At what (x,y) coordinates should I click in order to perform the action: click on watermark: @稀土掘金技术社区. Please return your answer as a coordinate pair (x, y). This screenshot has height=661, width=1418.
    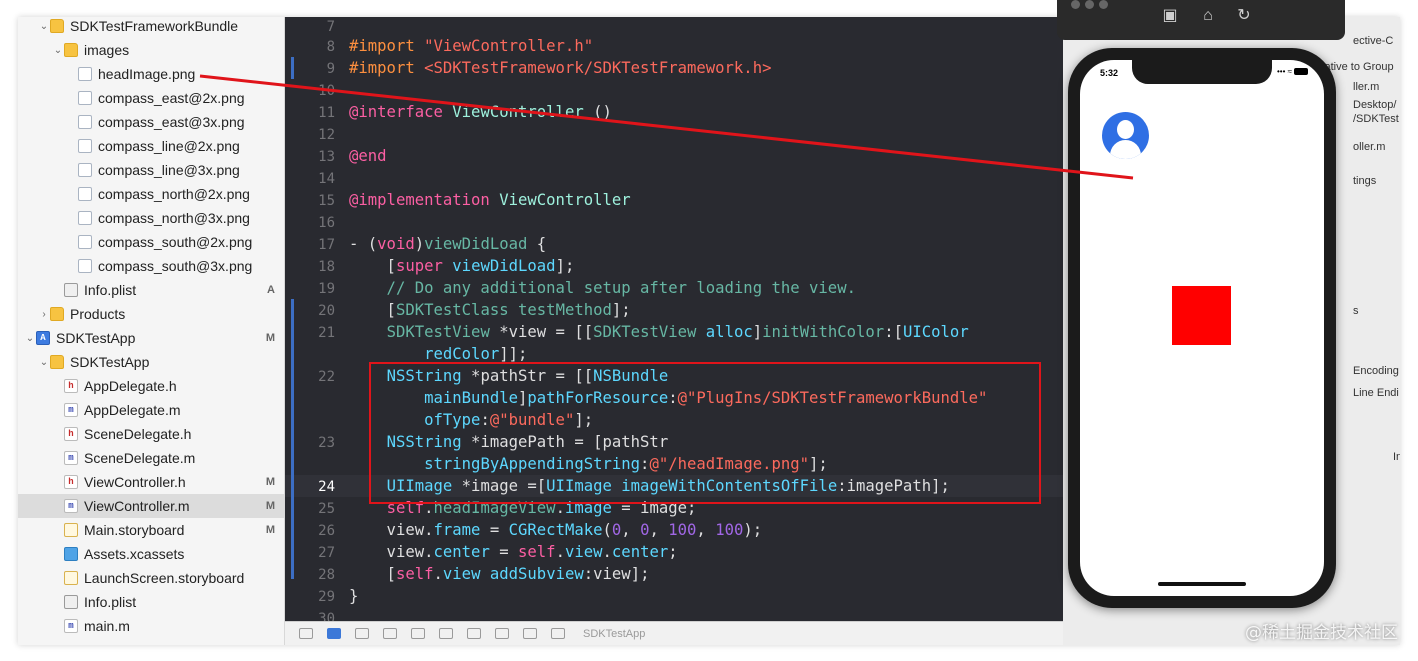
    Looking at the image, I should click on (1321, 633).